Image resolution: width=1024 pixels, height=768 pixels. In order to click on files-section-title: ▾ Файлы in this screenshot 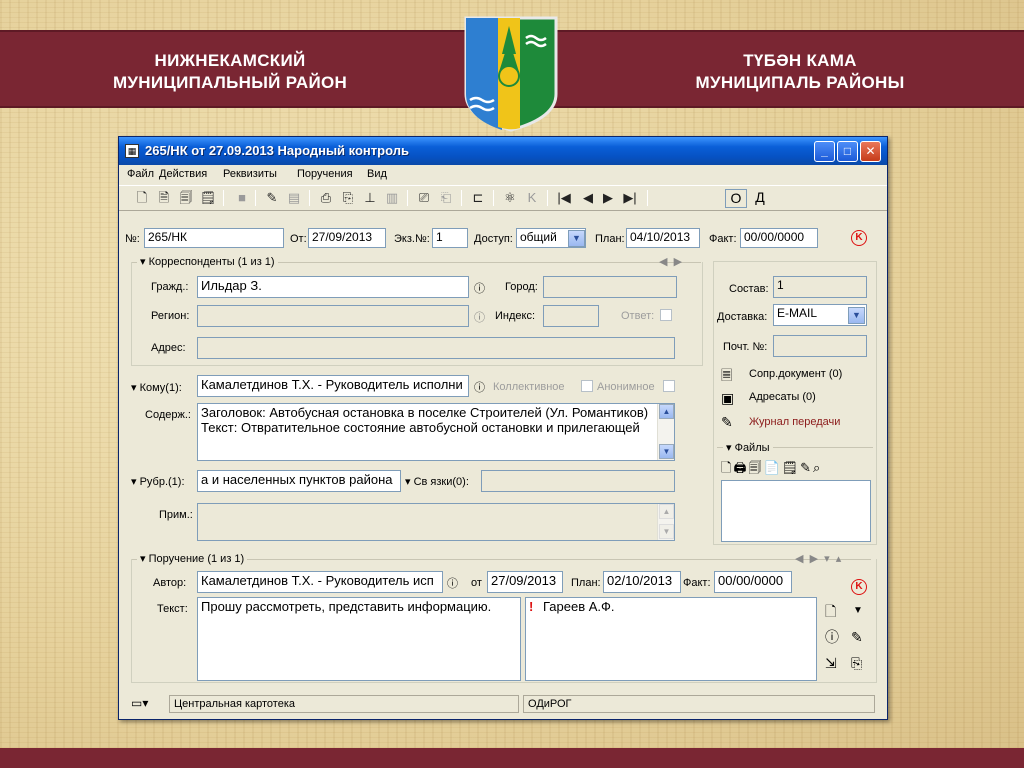, I will do `click(748, 447)`.